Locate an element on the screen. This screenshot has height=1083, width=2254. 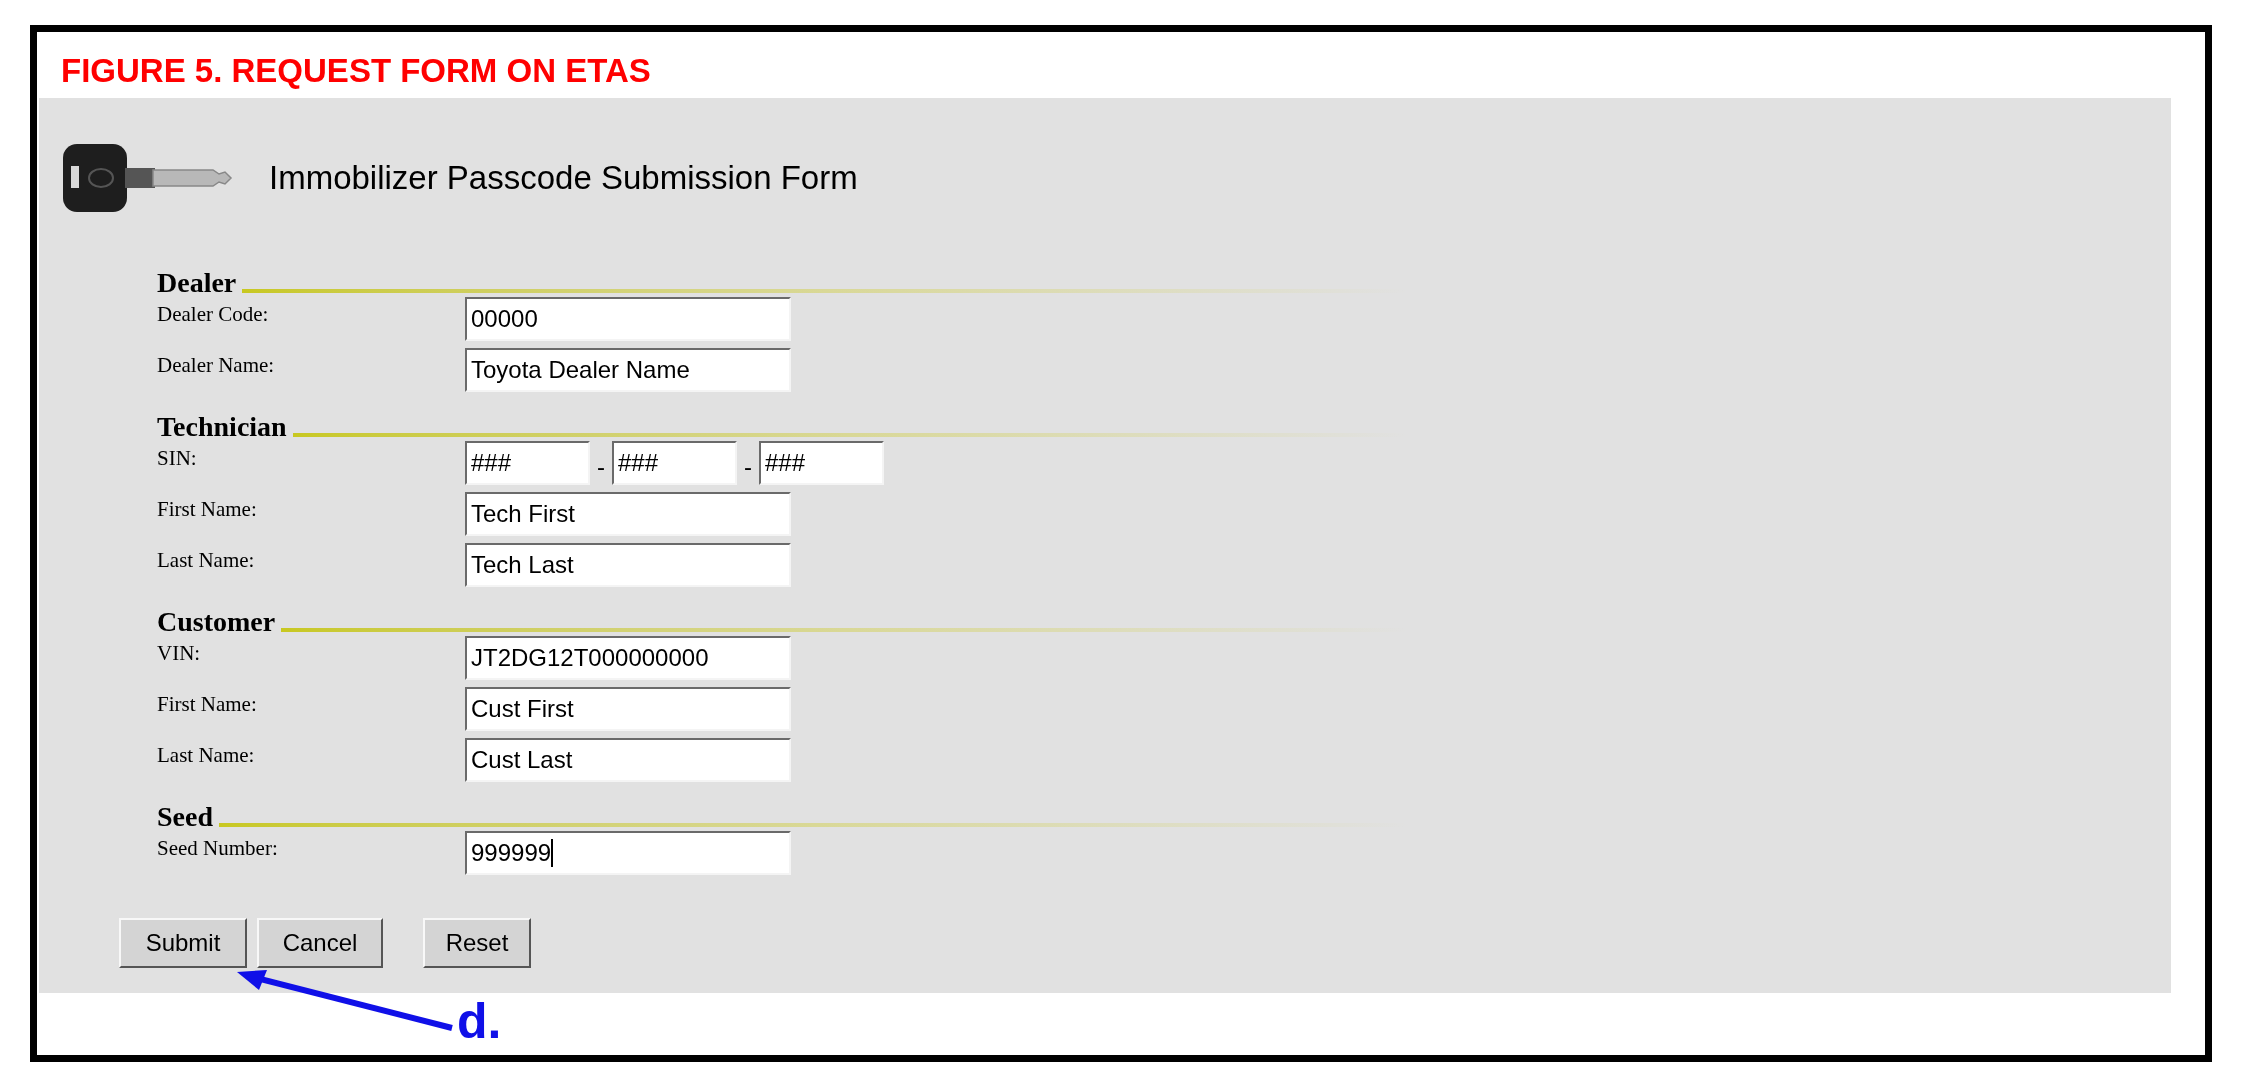
section-heading: Technician is located at coordinates (222, 427).